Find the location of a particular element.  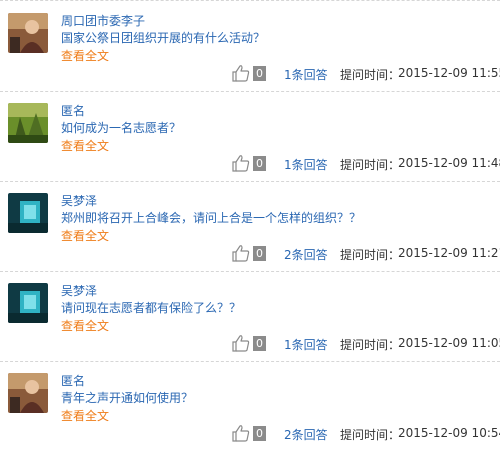

ask-time: 2015-12-09 11:21 is located at coordinates (449, 253).